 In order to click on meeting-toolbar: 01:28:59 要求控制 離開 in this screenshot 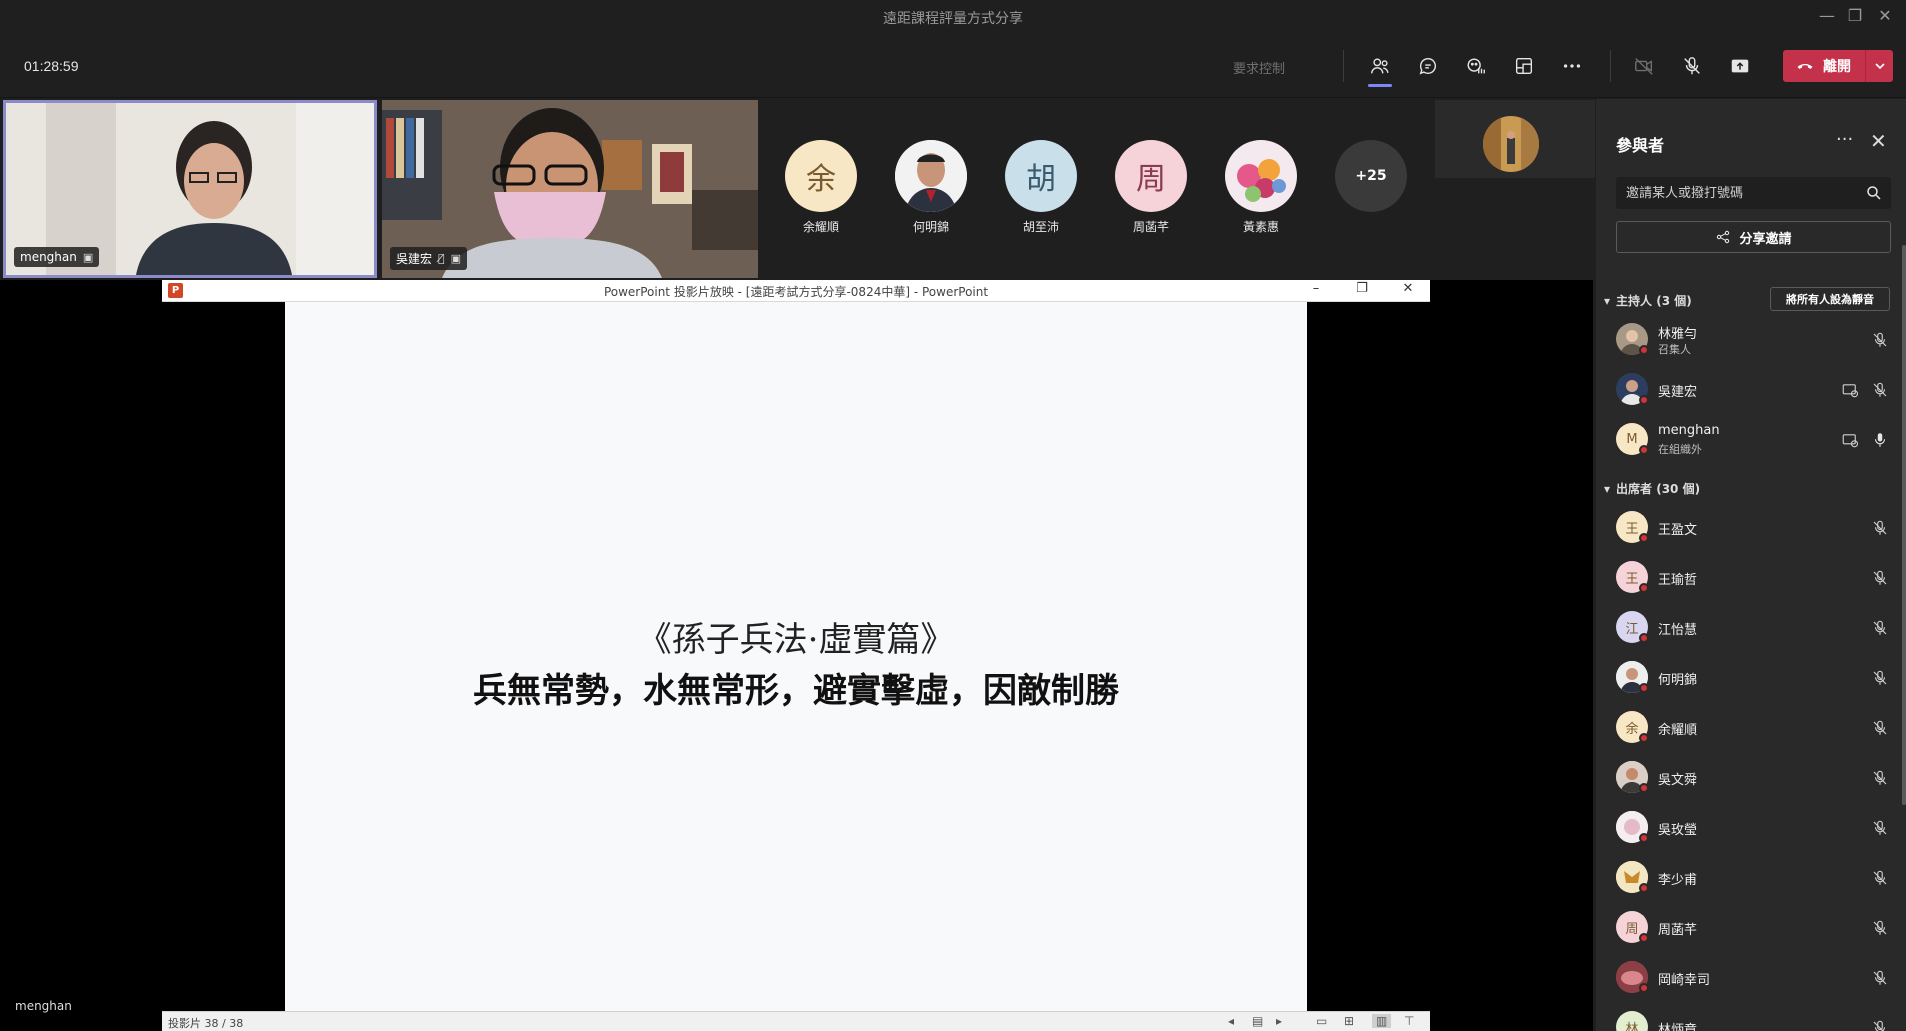, I will do `click(953, 66)`.